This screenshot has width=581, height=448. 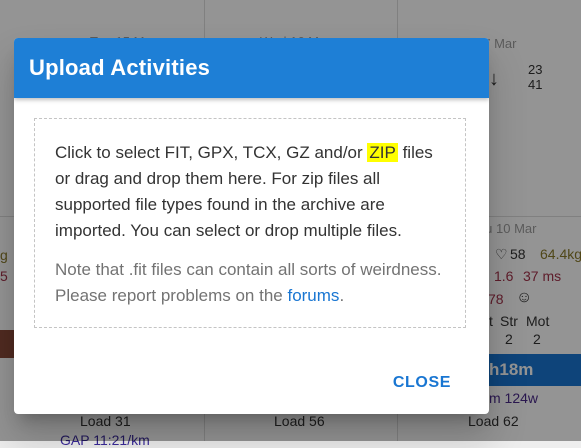 What do you see at coordinates (382, 152) in the screenshot?
I see `zip-highlight: ZIP` at bounding box center [382, 152].